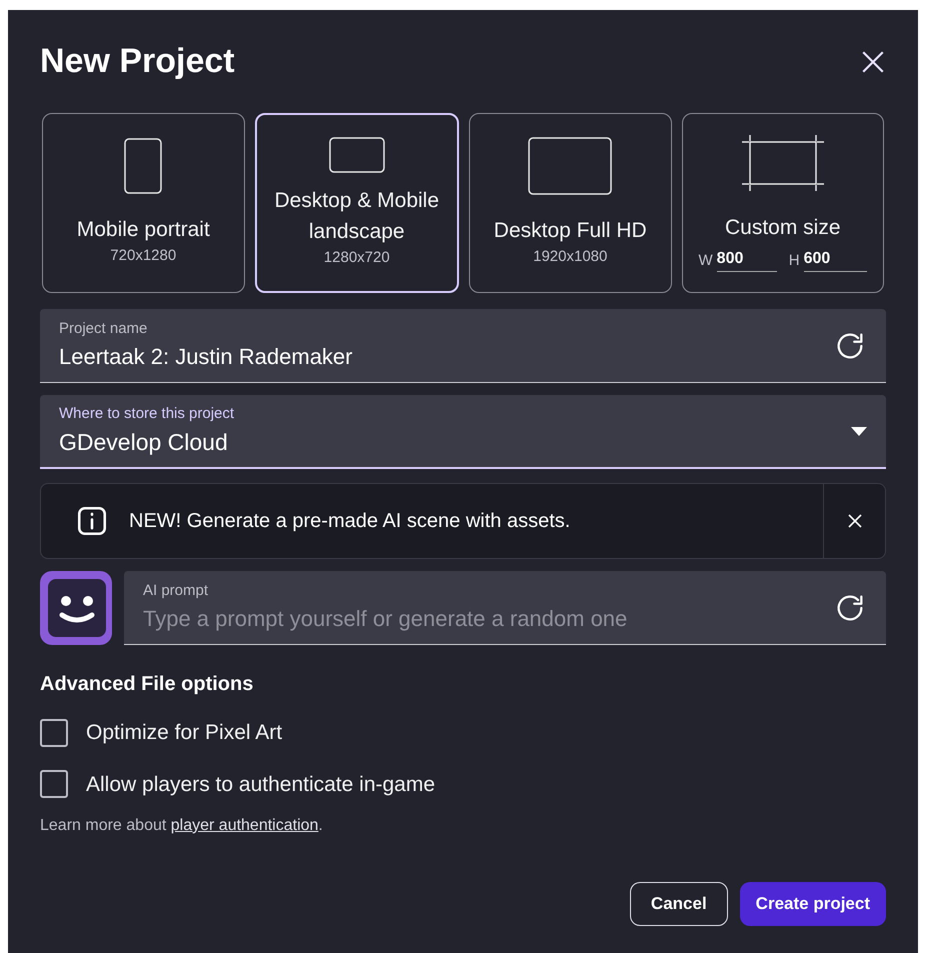 Image resolution: width=926 pixels, height=953 pixels. What do you see at coordinates (143, 203) in the screenshot?
I see `preset-card: Mobile portrait 720x1280` at bounding box center [143, 203].